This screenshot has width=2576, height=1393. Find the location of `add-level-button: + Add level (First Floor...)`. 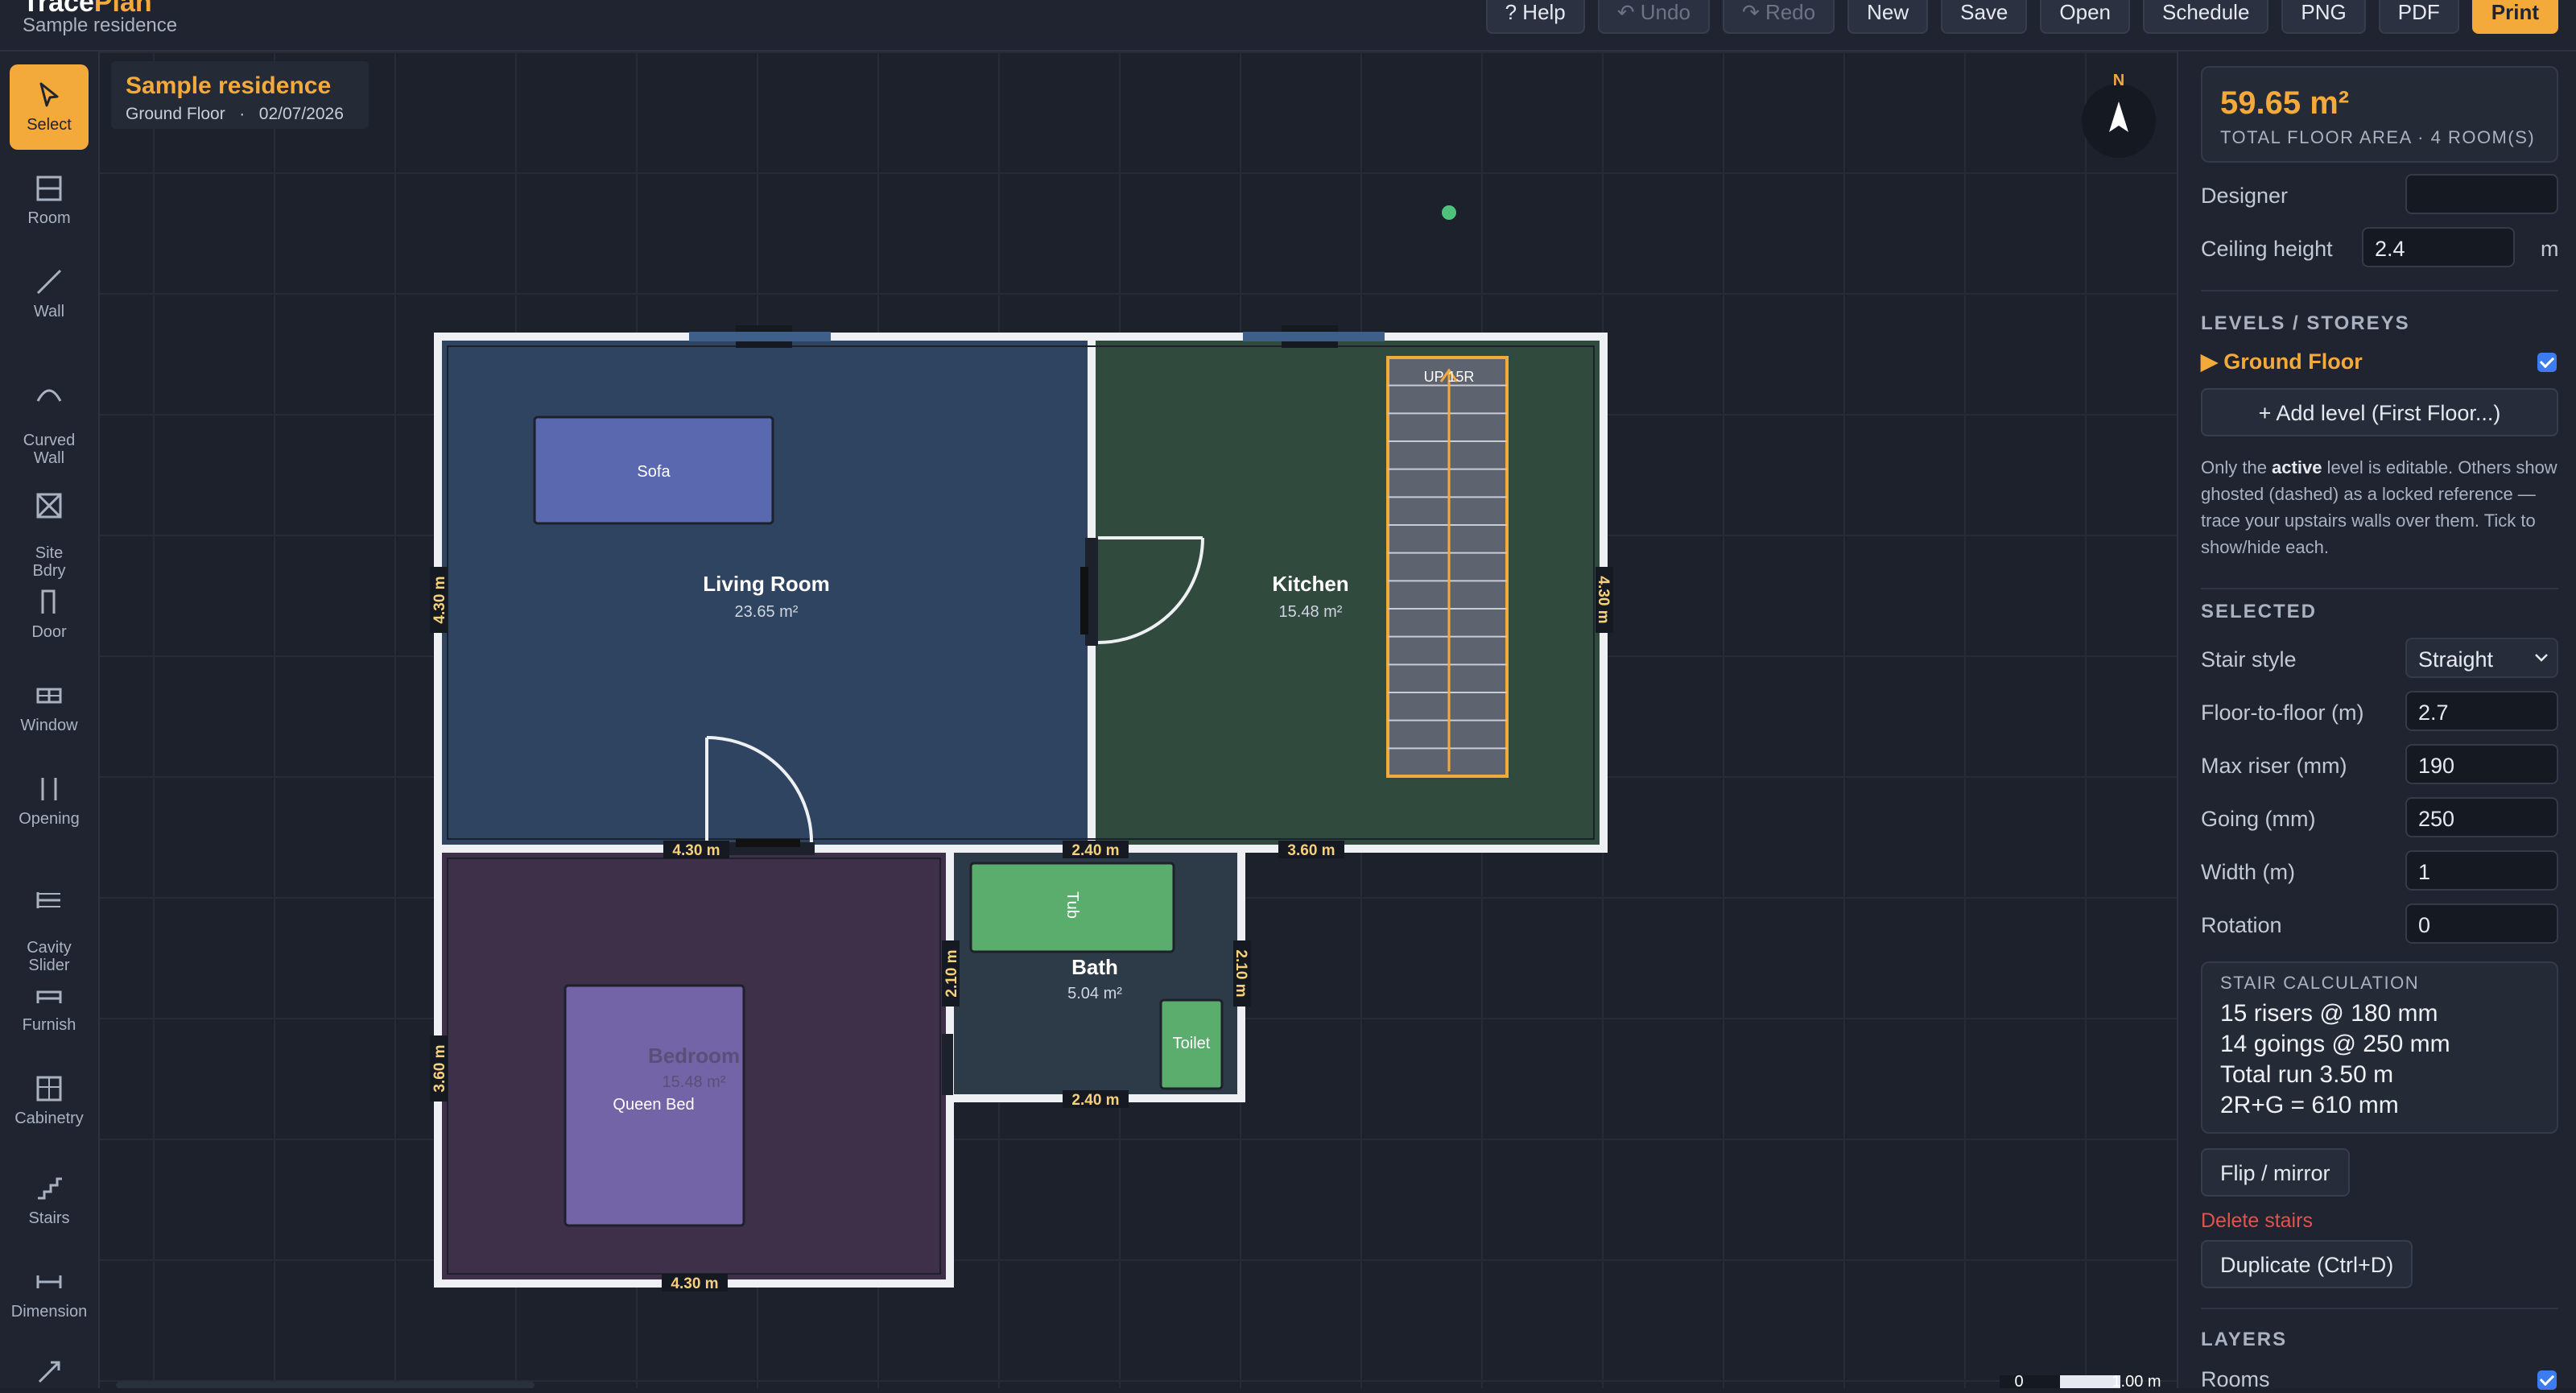

add-level-button: + Add level (First Floor...) is located at coordinates (2379, 412).